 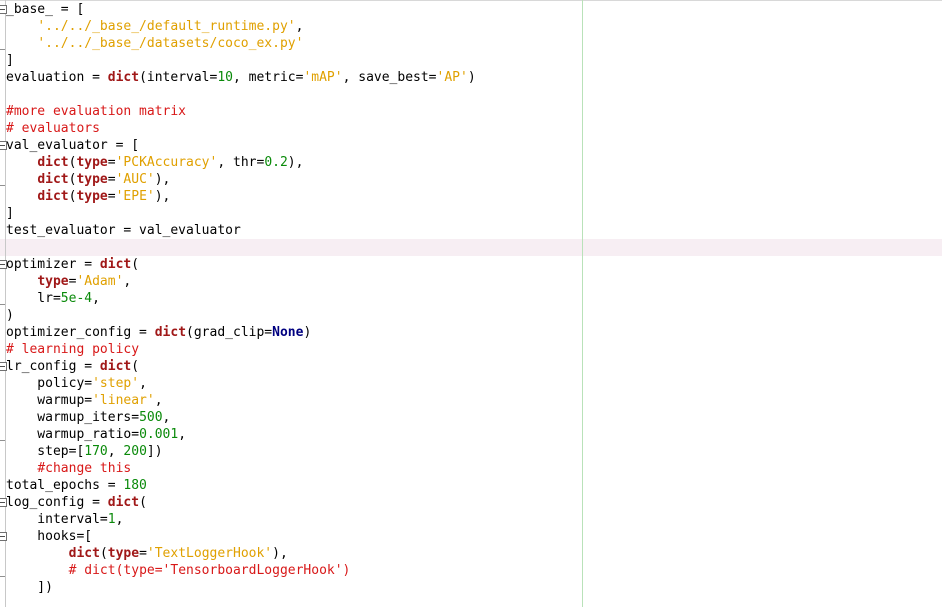 I want to click on code-token: evaluation =, so click(x=57, y=77).